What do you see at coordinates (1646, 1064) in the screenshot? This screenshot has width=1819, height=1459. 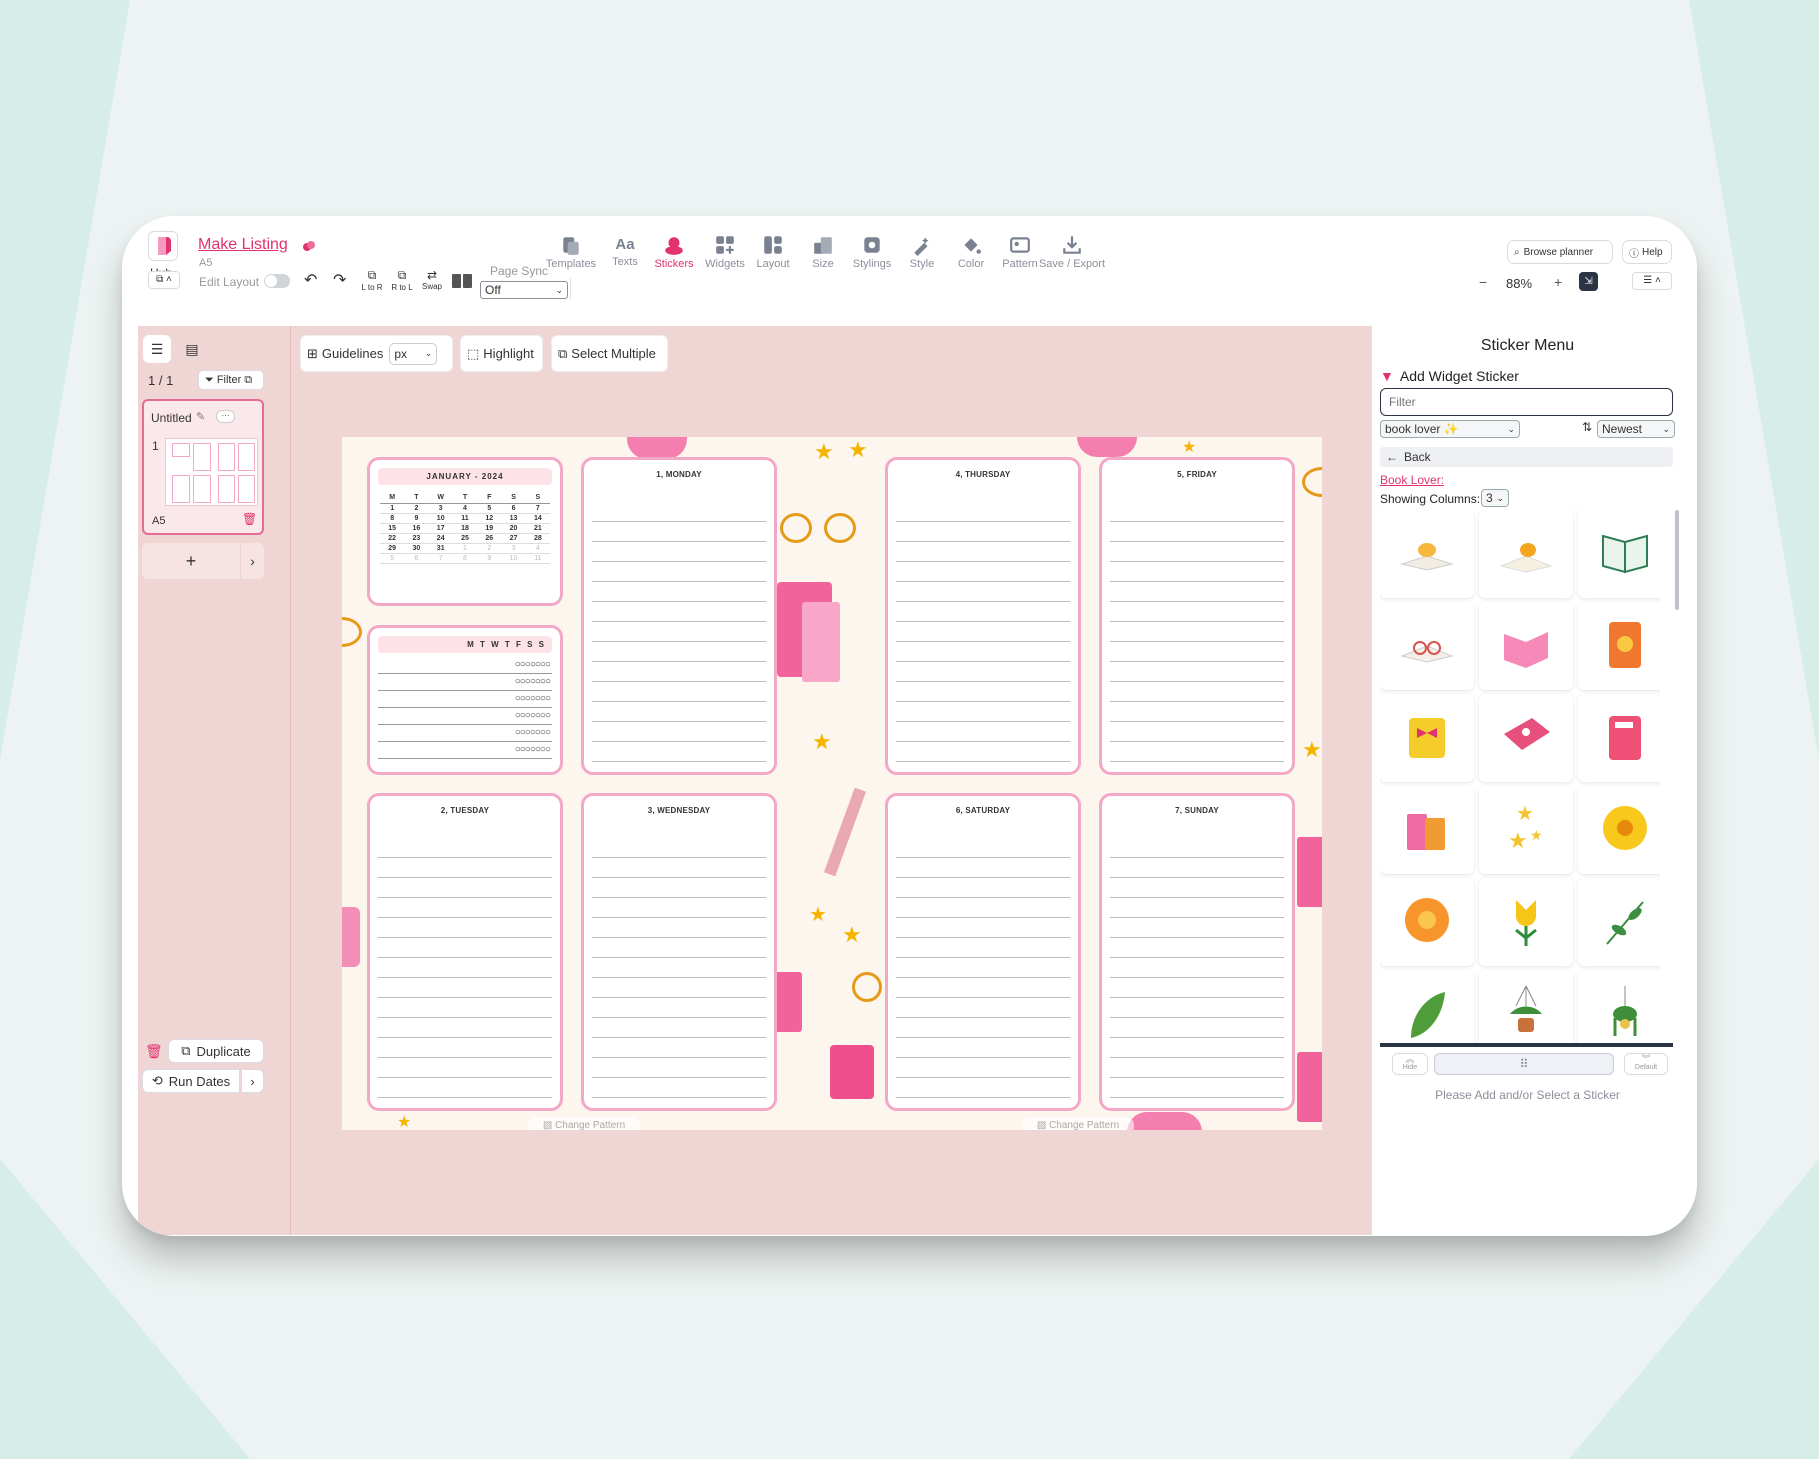 I see `default-button: ︾ Default` at bounding box center [1646, 1064].